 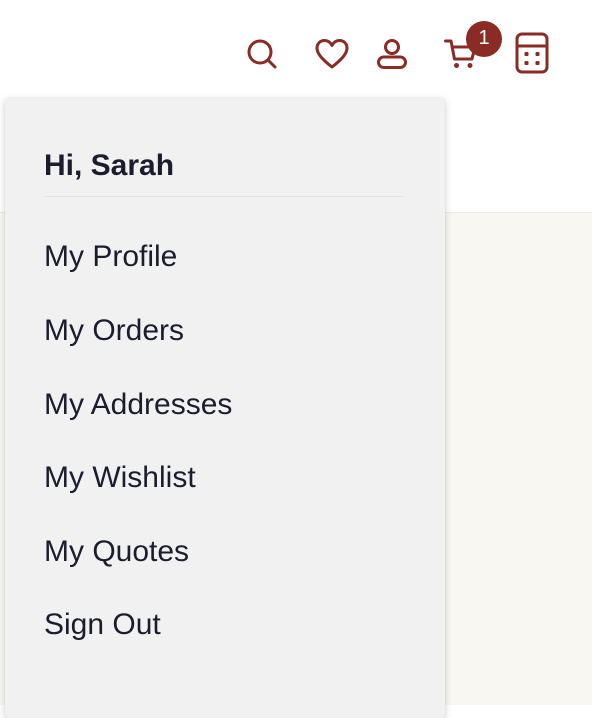 I want to click on menu-item-my-quotes: My Quotes, so click(x=116, y=552).